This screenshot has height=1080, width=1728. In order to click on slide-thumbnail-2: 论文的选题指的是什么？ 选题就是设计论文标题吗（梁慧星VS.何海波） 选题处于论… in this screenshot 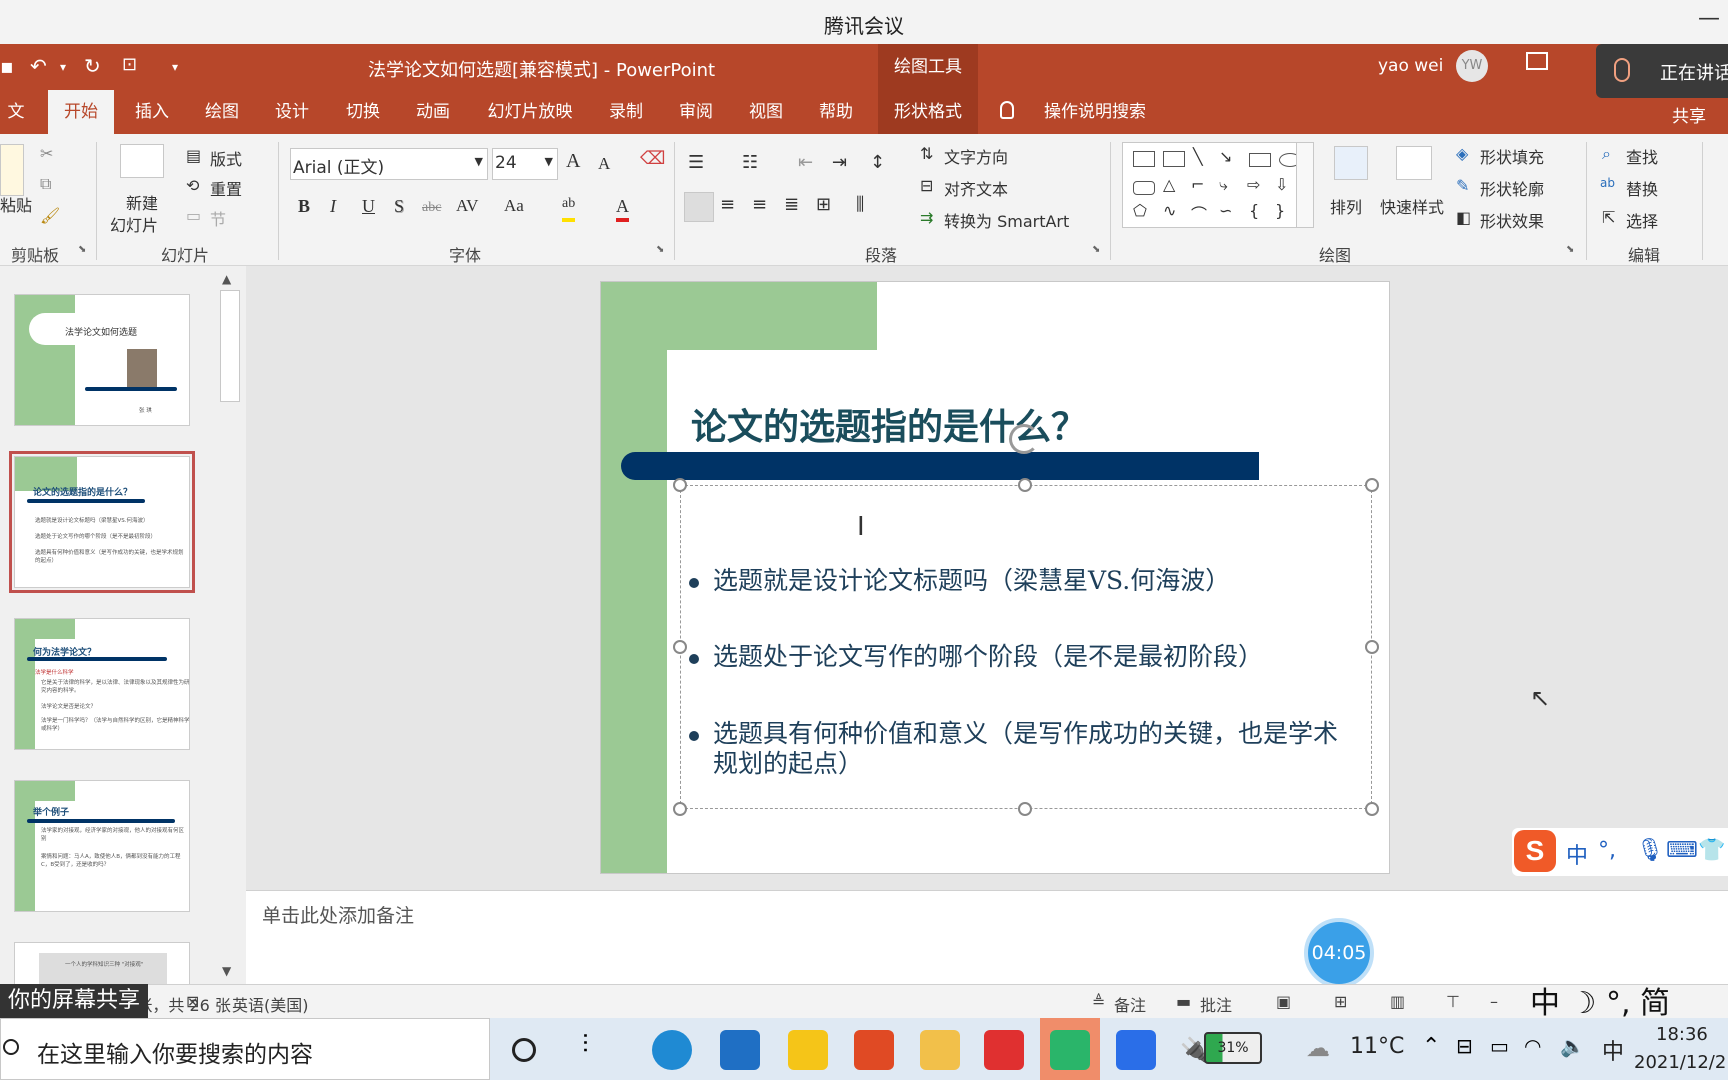, I will do `click(102, 522)`.